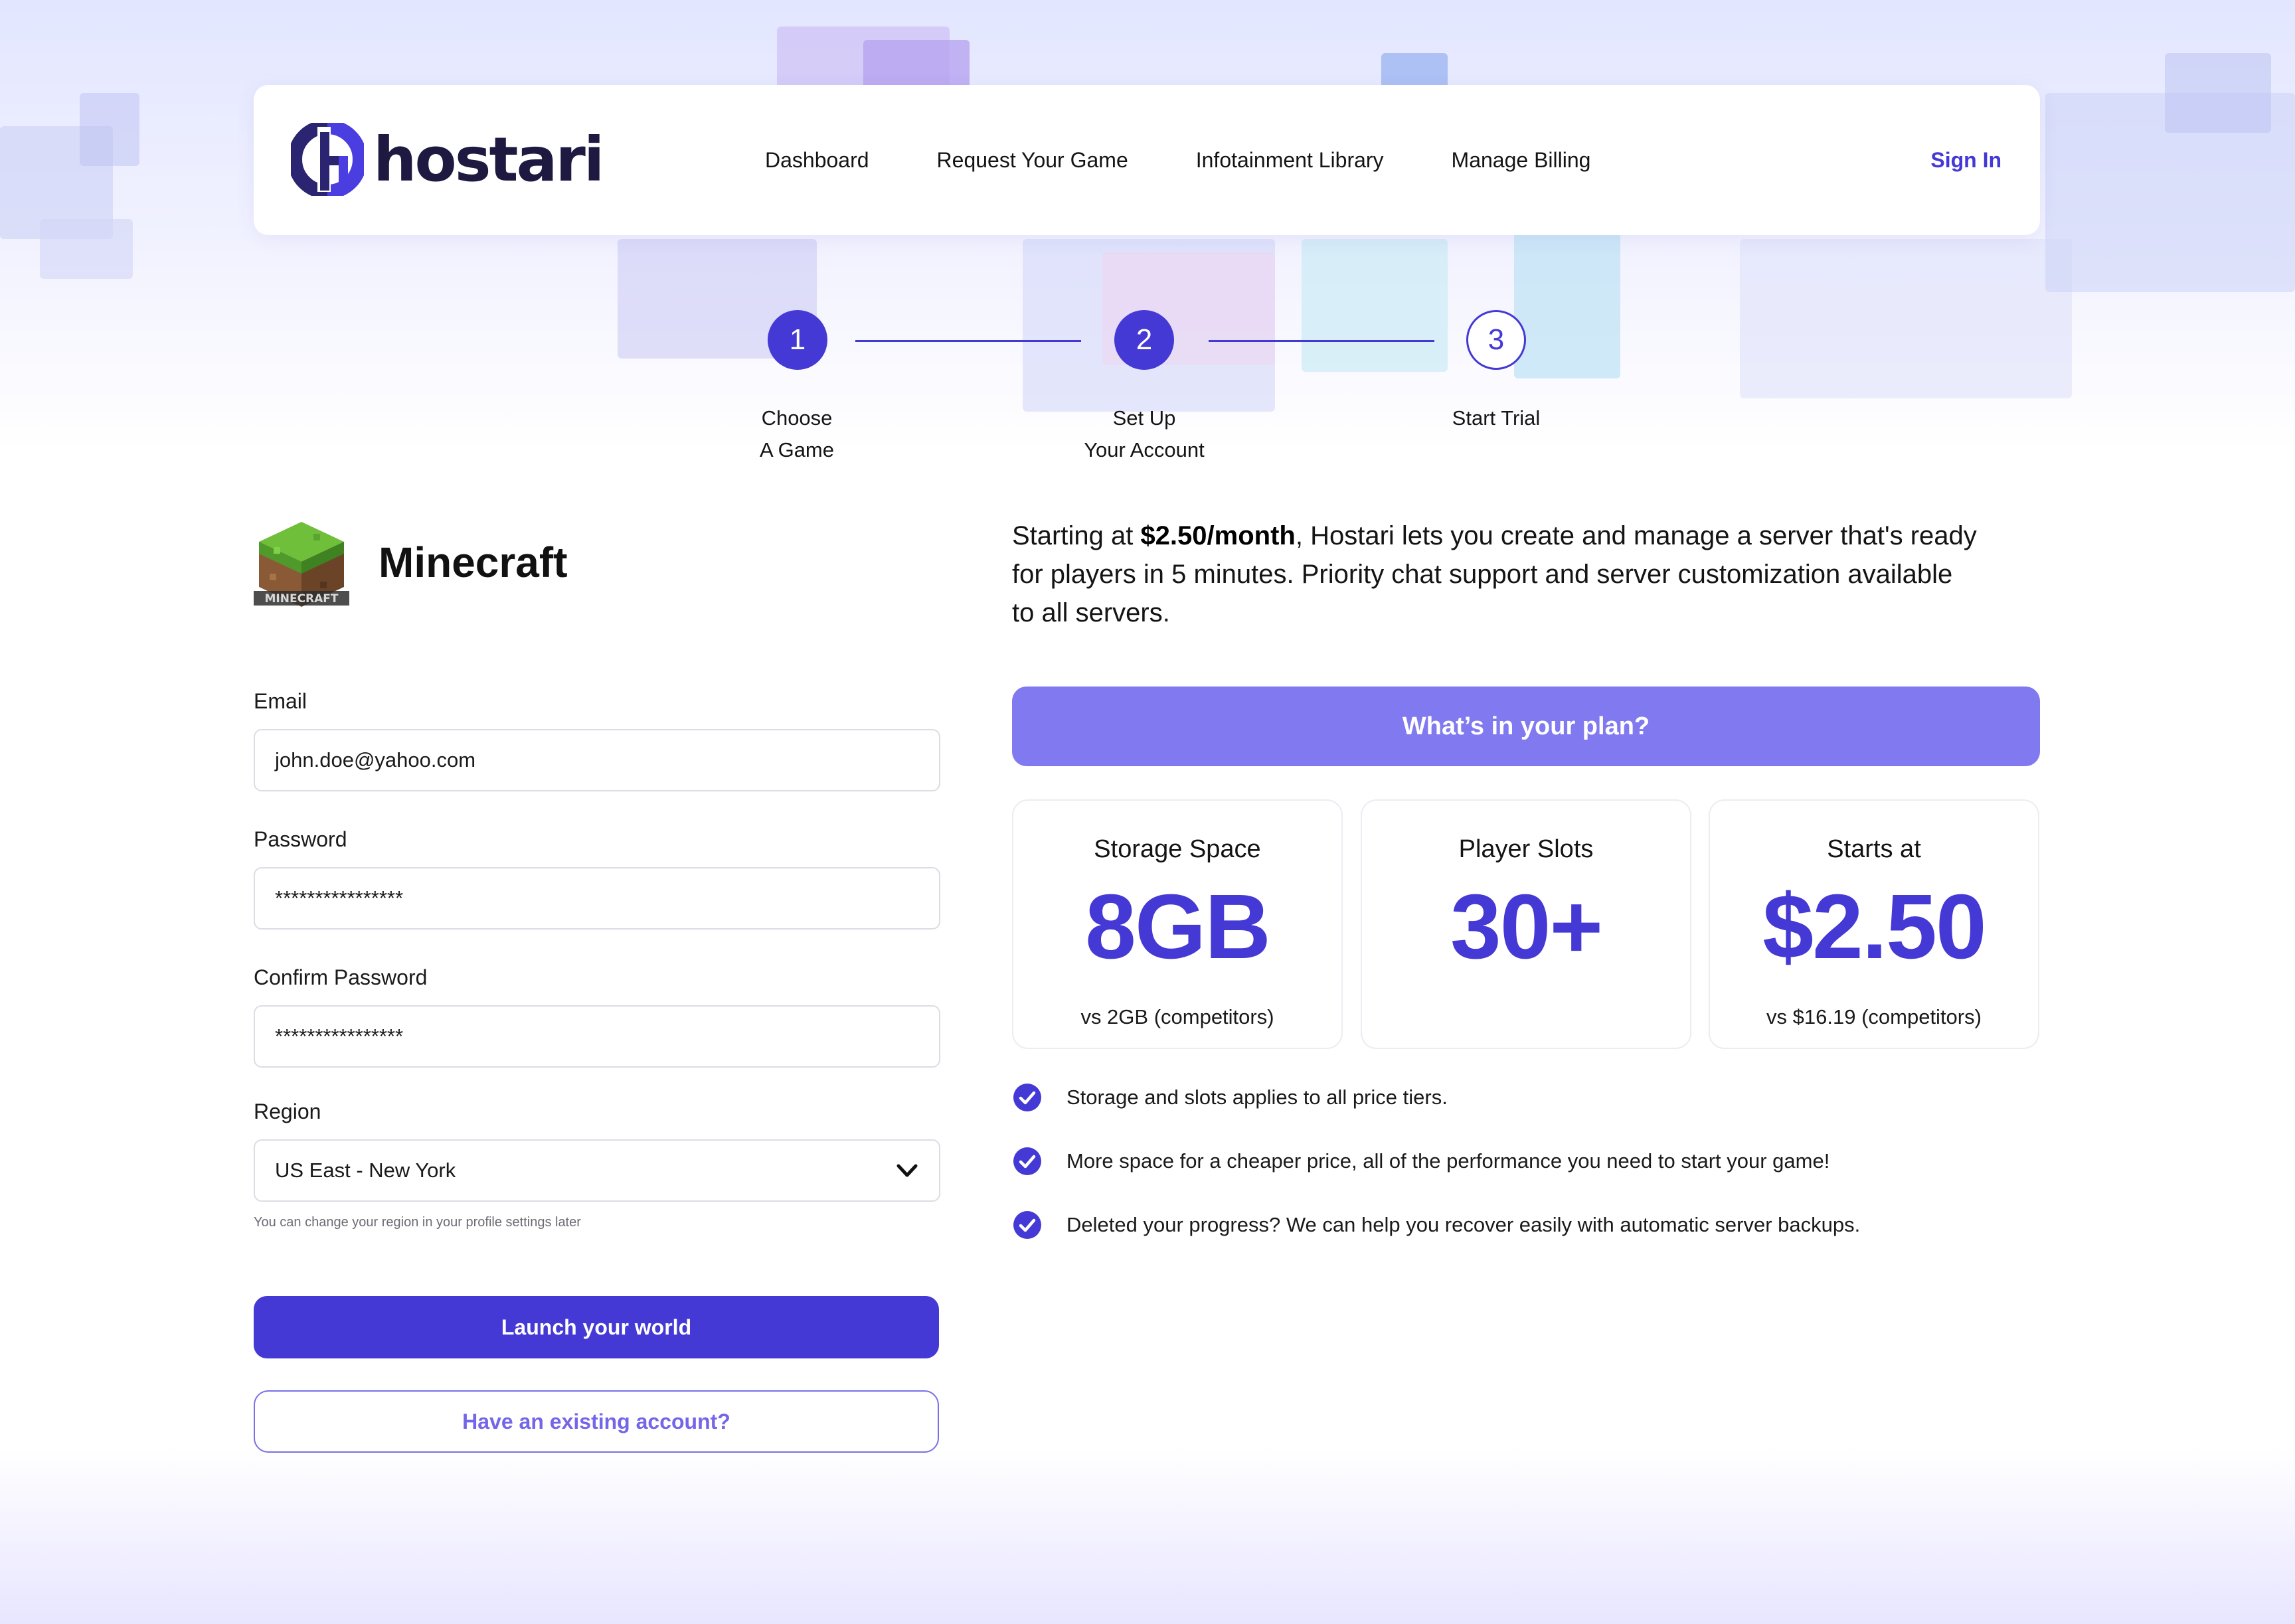  Describe the element at coordinates (797, 449) in the screenshot. I see `step-1-label-line2: A Game` at that location.